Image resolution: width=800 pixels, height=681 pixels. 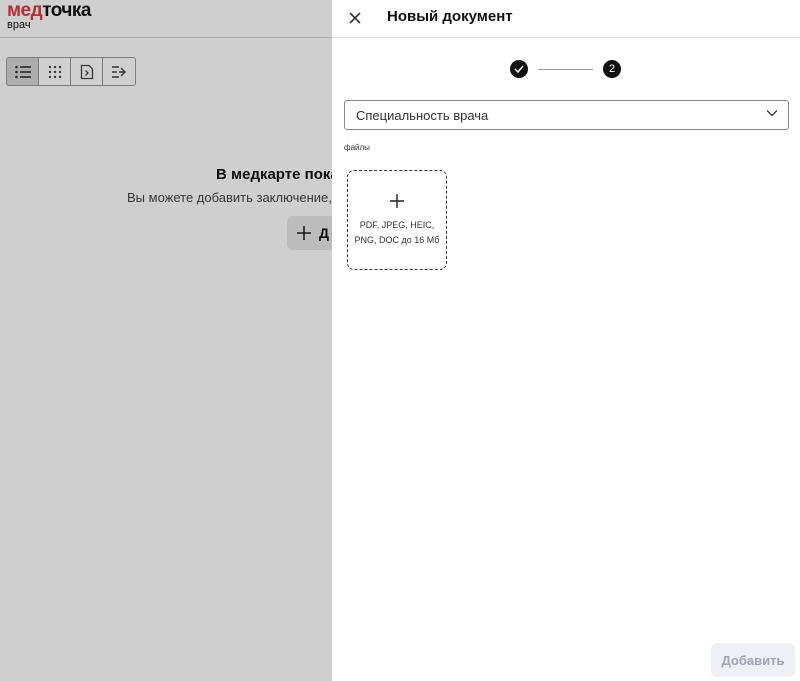 I want to click on submit-button: Добавить, so click(x=753, y=660).